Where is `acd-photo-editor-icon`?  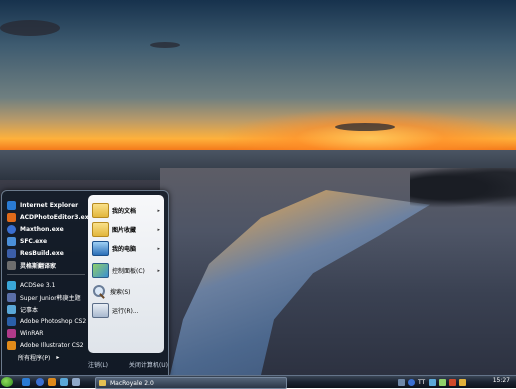
acd-photo-editor-icon is located at coordinates (11, 217).